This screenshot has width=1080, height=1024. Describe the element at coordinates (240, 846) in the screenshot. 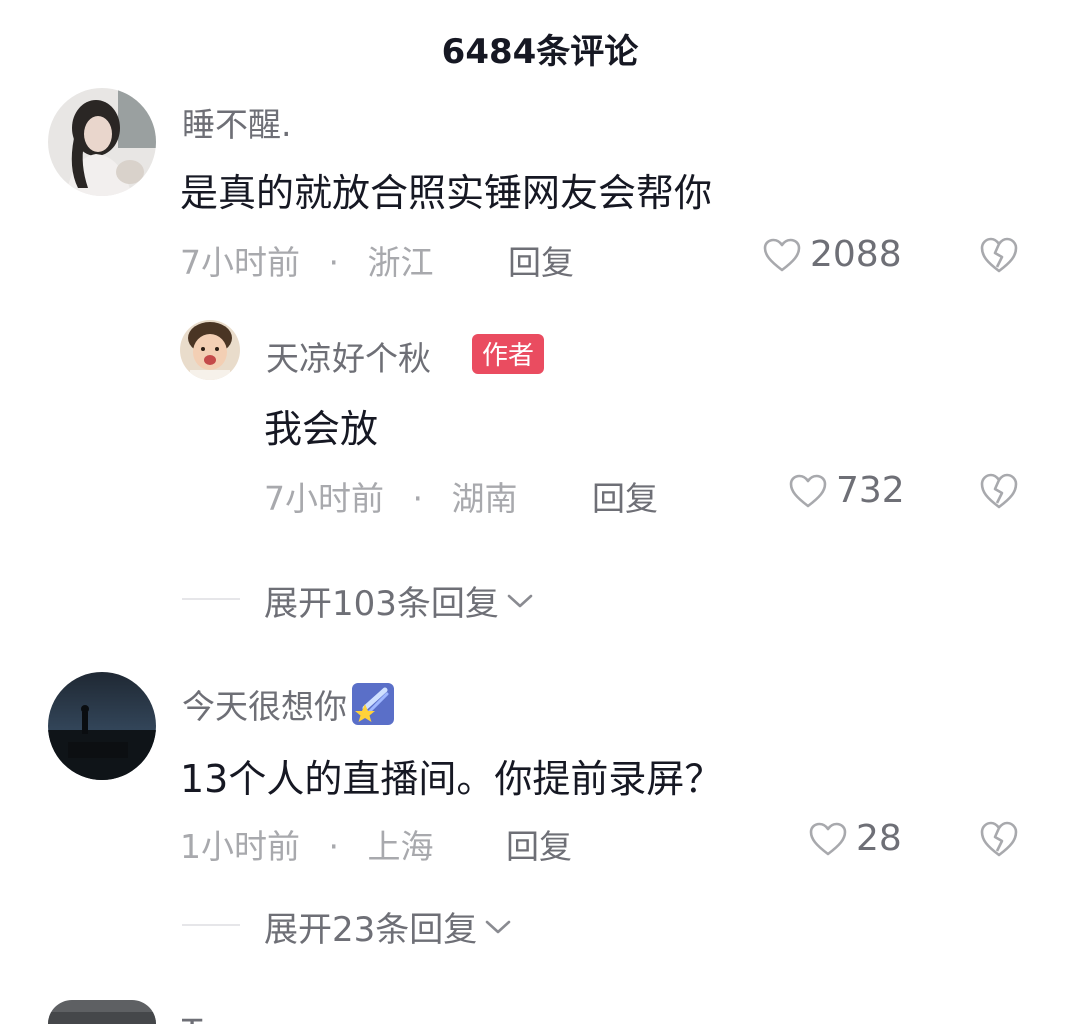

I see `comment-time: 1小时前` at that location.